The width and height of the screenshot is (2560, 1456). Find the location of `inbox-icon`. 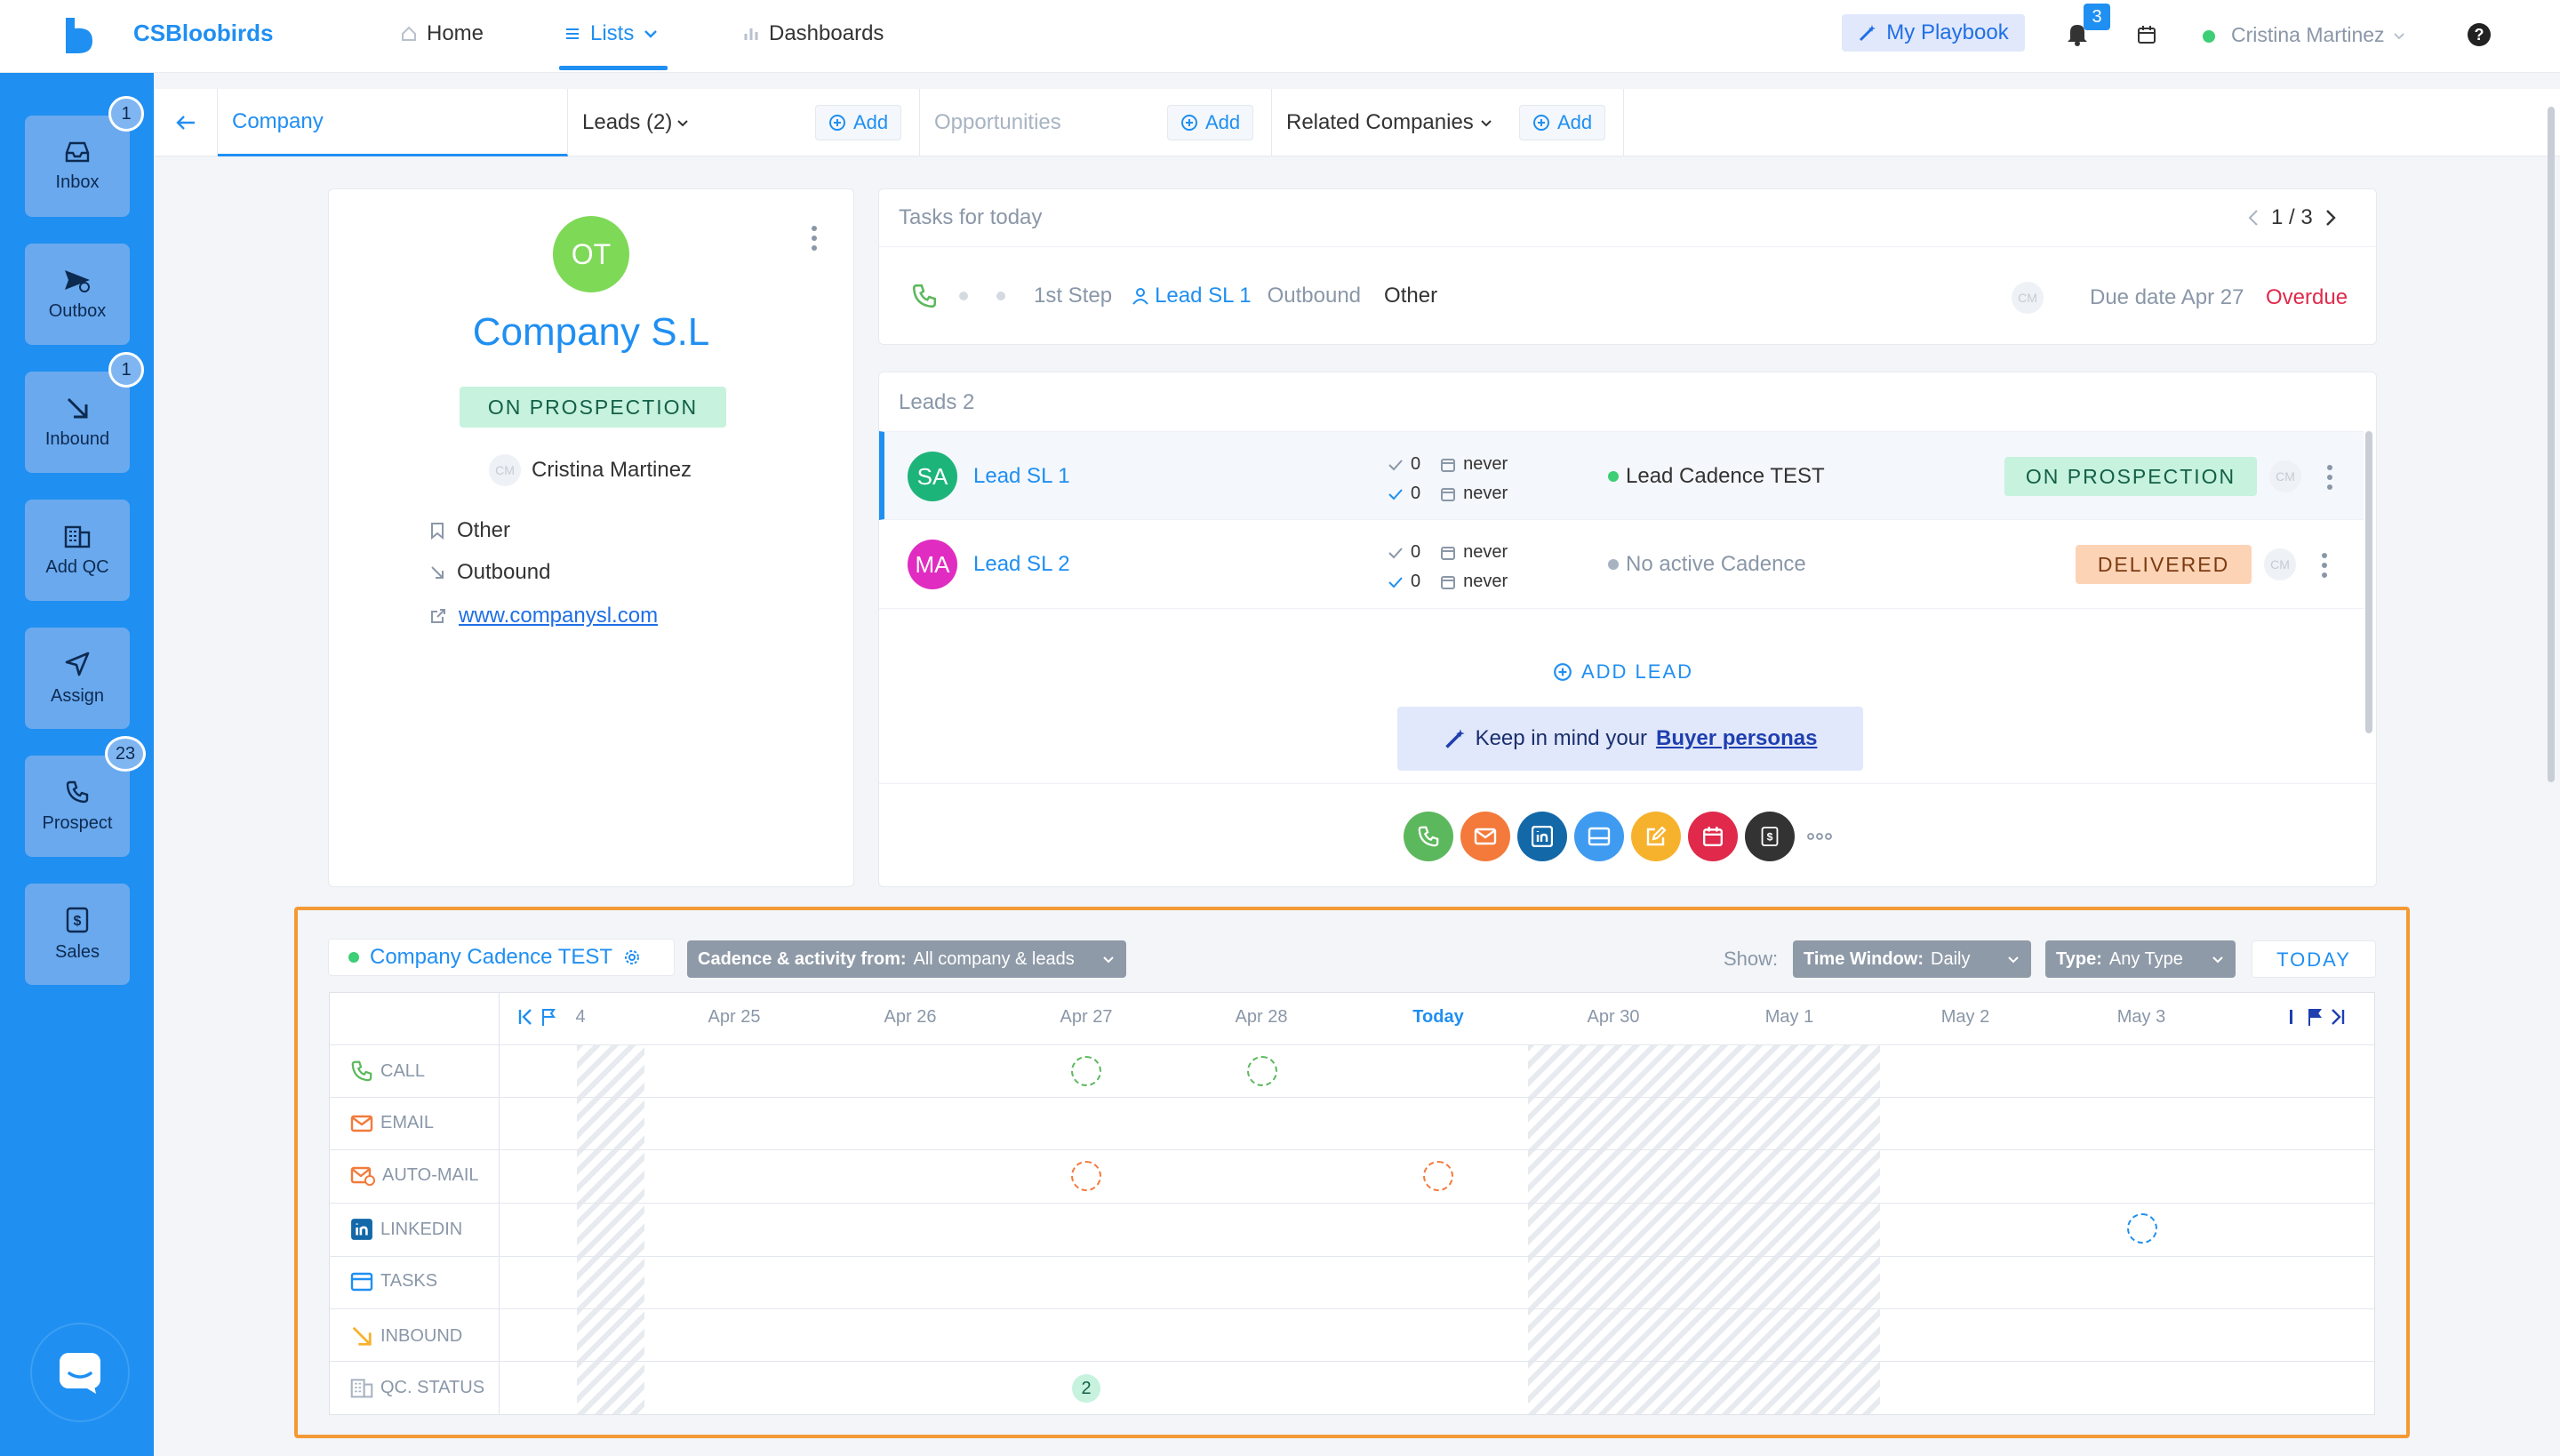

inbox-icon is located at coordinates (77, 151).